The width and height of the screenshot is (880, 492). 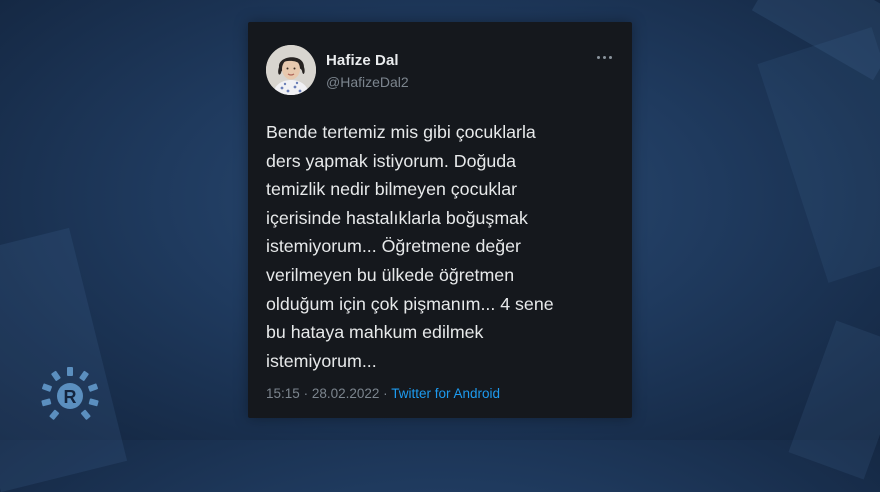 I want to click on tweet-source-link: Twitter for Android, so click(x=445, y=393).